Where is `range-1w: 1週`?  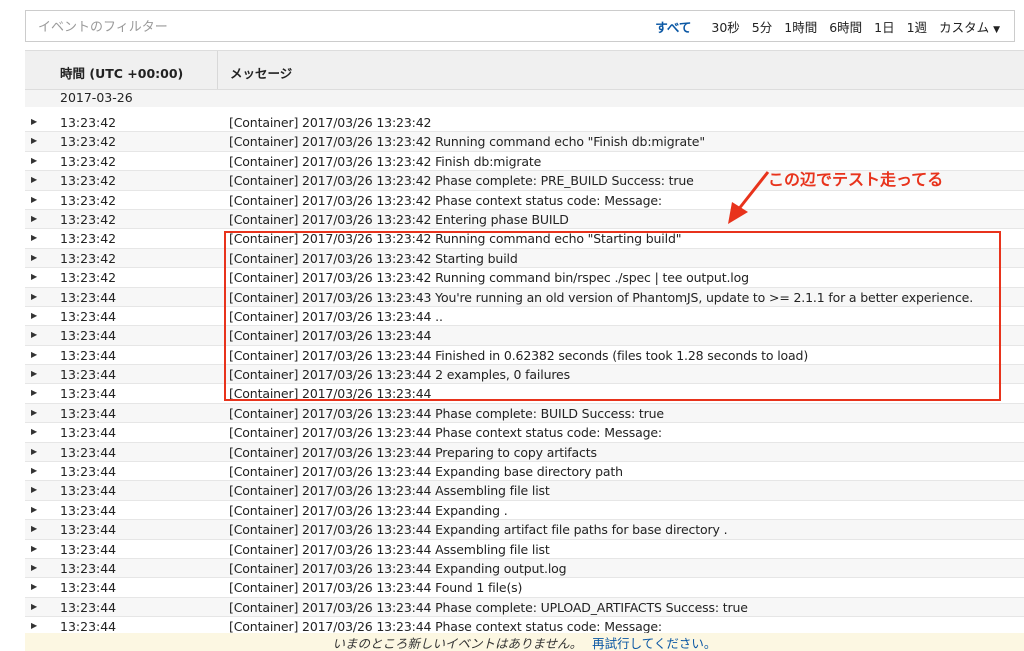 range-1w: 1週 is located at coordinates (917, 26).